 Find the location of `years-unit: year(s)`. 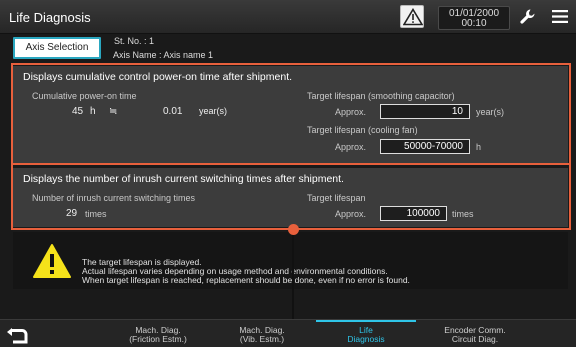

years-unit: year(s) is located at coordinates (213, 111).